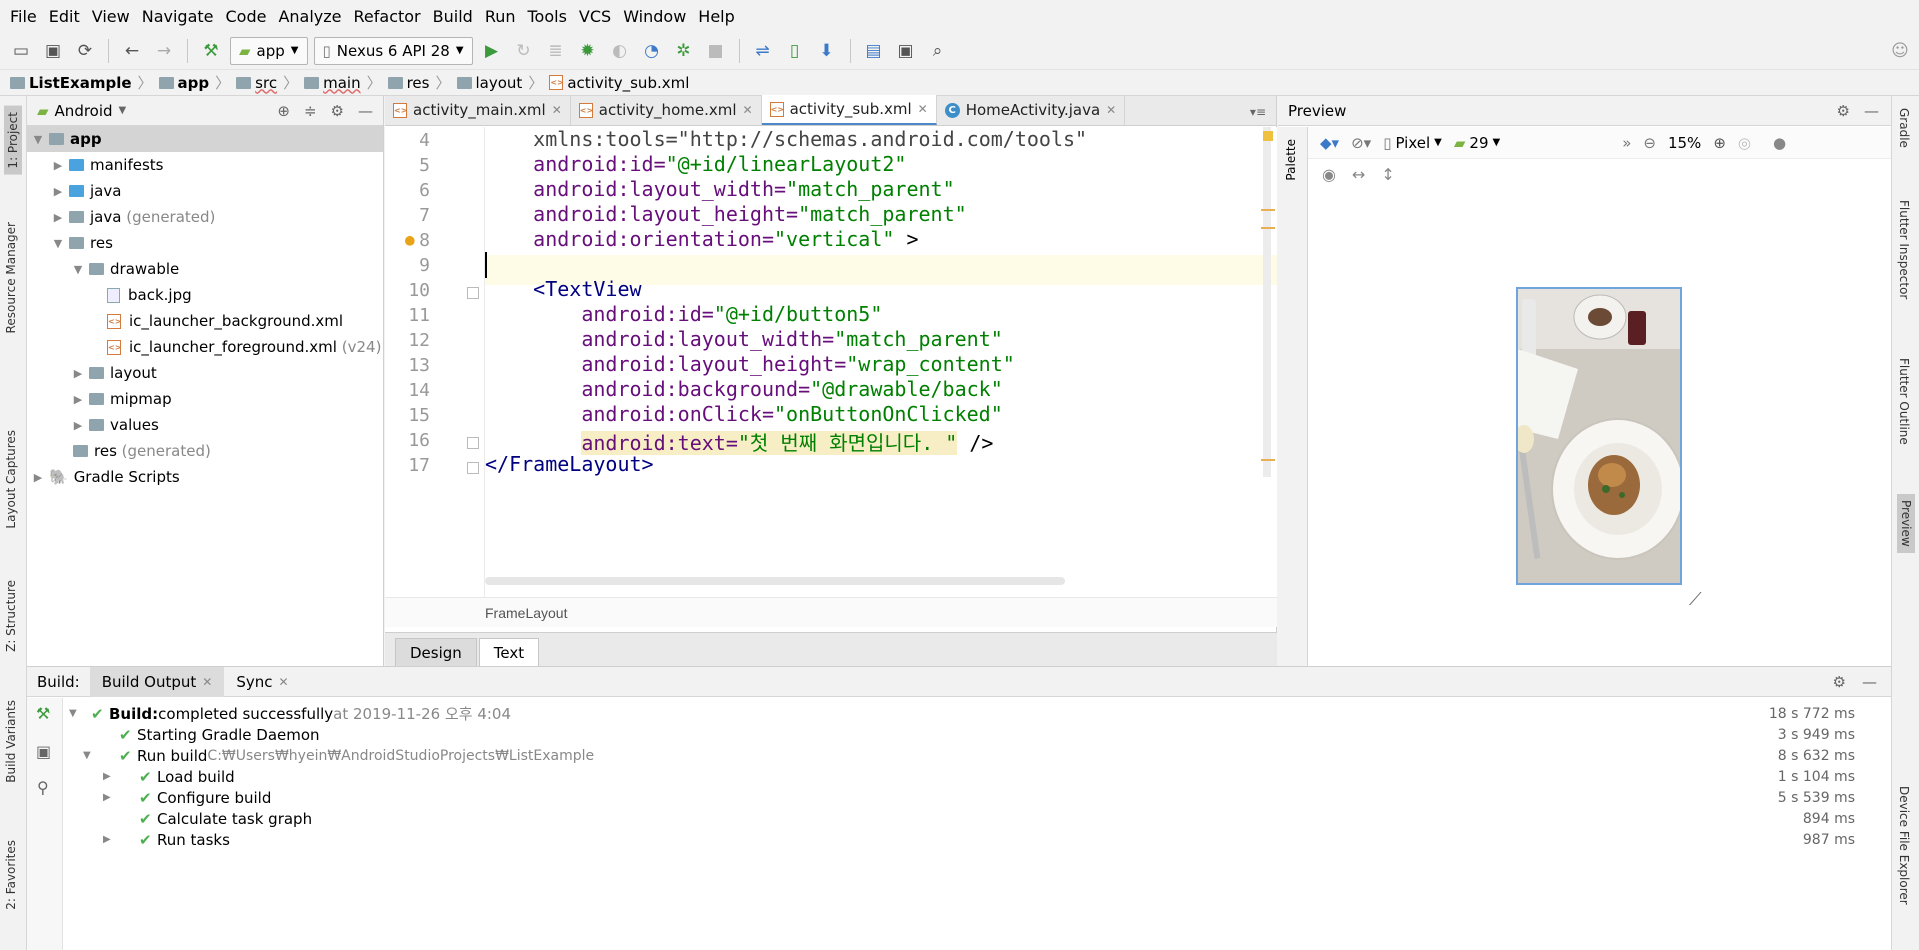  I want to click on tool-tab-palette: Palette, so click(1291, 160).